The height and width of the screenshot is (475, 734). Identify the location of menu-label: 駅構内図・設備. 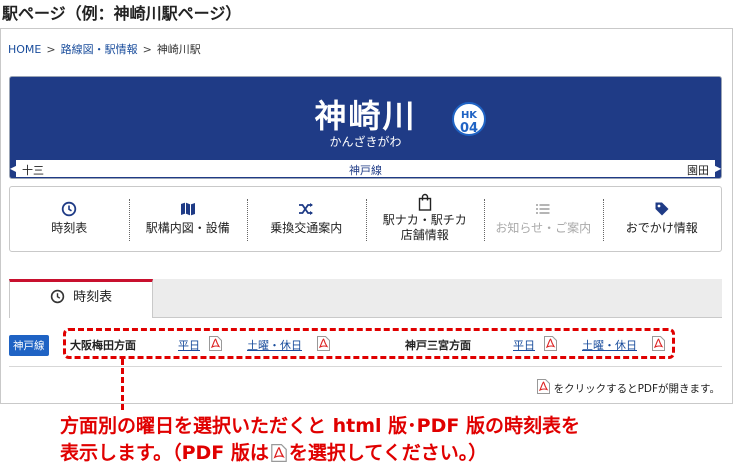
(187, 228).